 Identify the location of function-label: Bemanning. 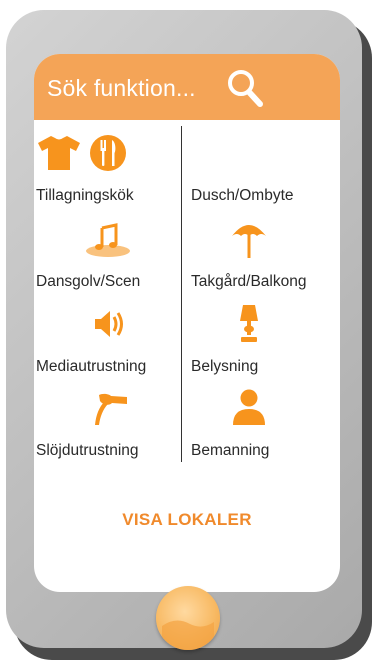
(230, 450).